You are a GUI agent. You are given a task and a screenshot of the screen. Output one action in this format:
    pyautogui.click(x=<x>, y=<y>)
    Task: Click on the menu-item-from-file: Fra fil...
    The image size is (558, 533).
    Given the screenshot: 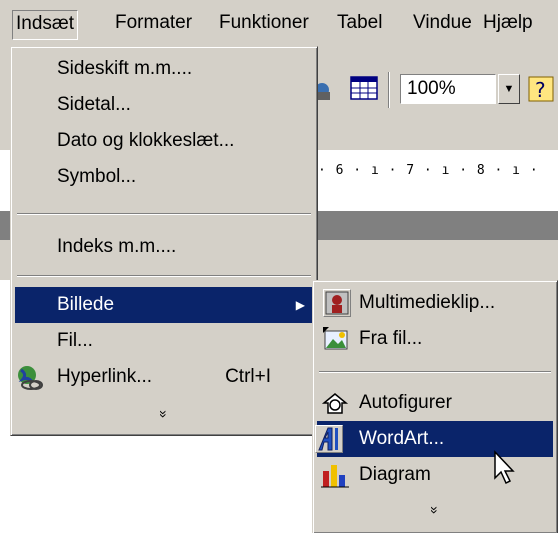 What is the action you would take?
    pyautogui.click(x=435, y=339)
    